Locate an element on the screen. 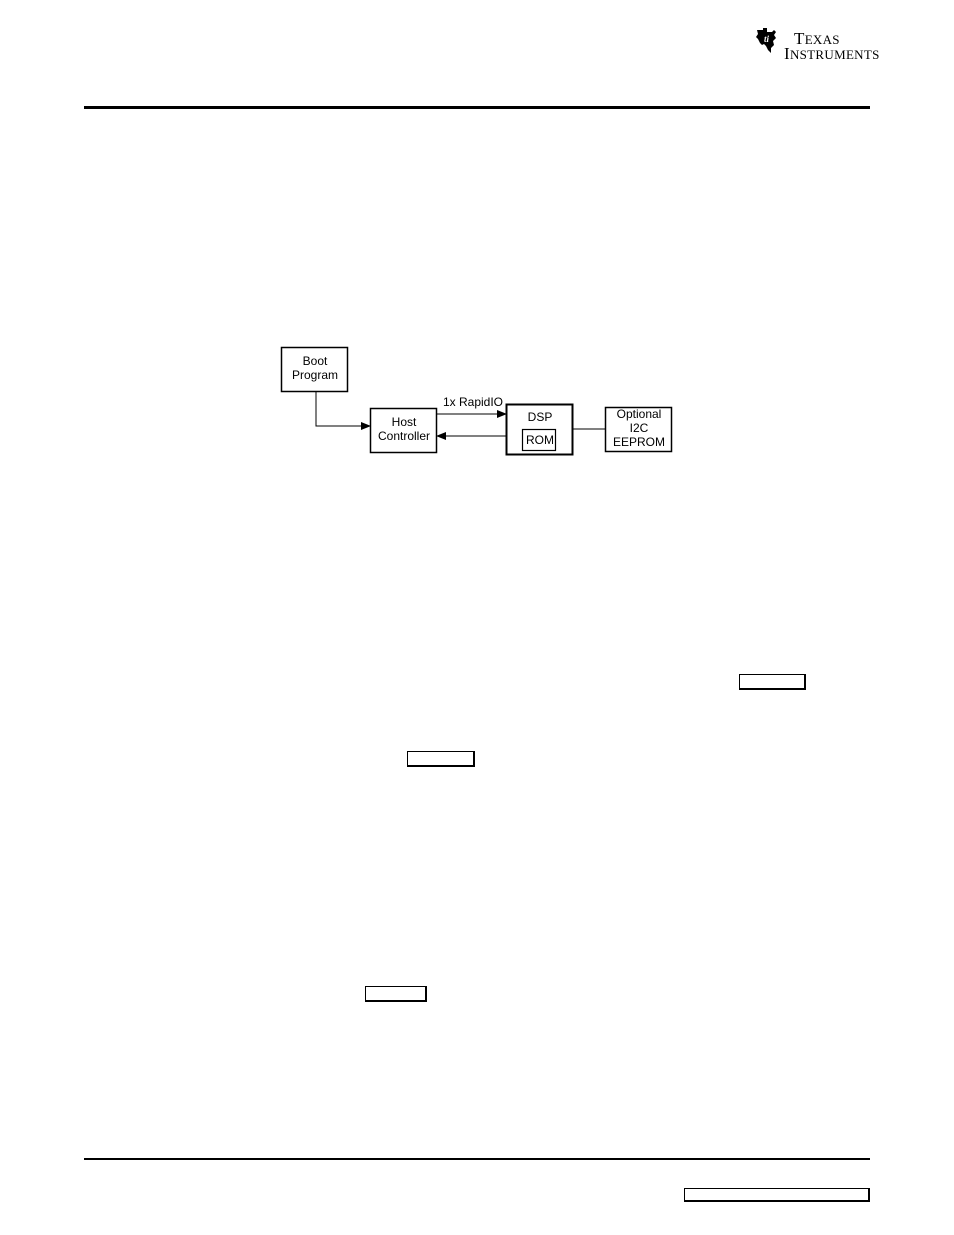 Image resolution: width=954 pixels, height=1235 pixels. dsp-label: DSP is located at coordinates (540, 417).